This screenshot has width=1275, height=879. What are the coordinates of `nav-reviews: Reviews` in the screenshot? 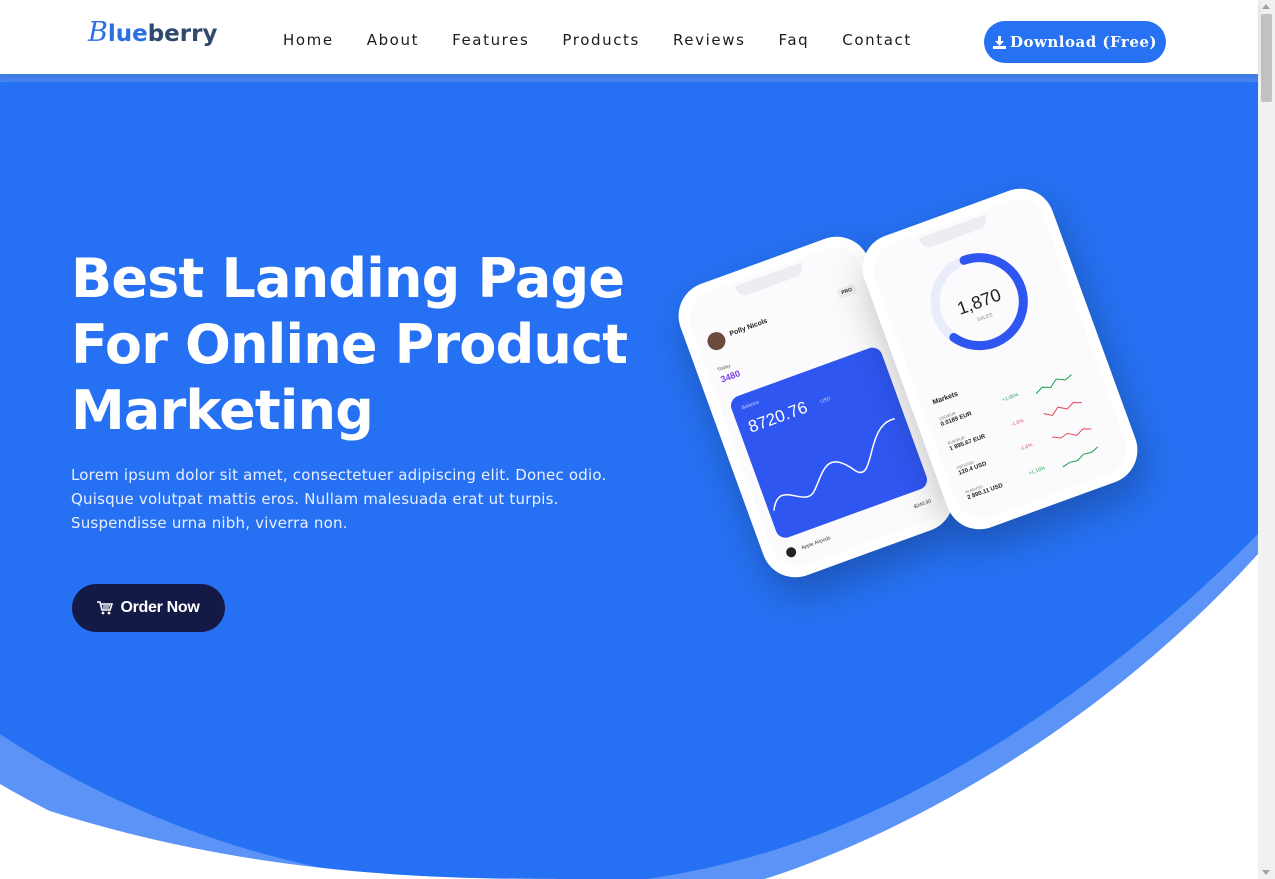 It's located at (709, 40).